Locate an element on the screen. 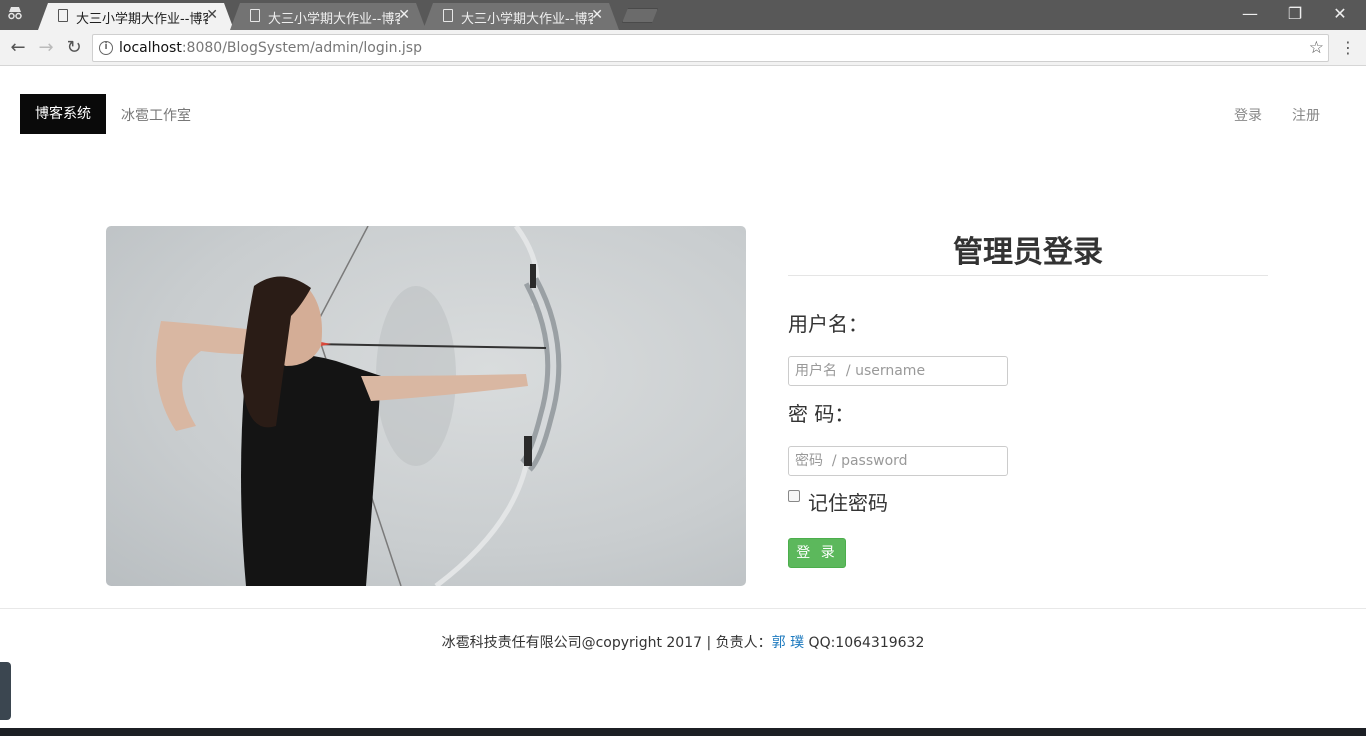 The image size is (1366, 736). info-icon: i is located at coordinates (106, 48).